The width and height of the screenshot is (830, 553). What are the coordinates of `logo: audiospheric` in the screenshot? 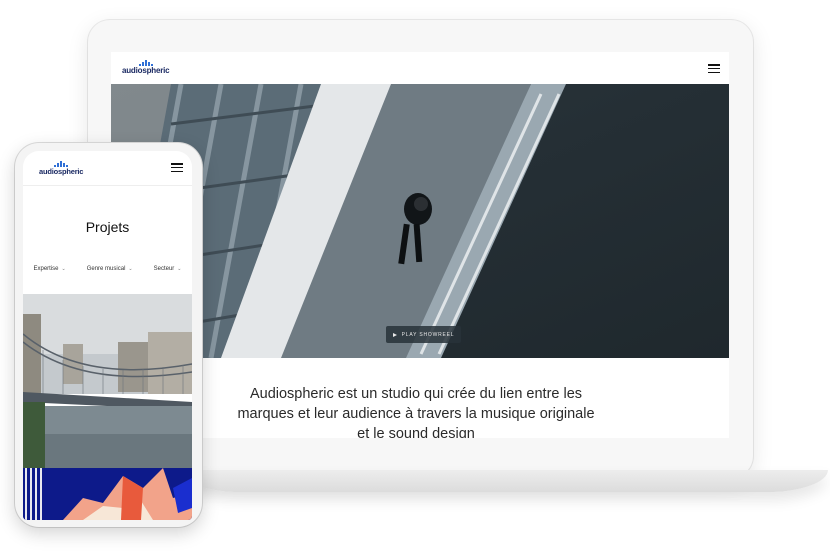 It's located at (146, 67).